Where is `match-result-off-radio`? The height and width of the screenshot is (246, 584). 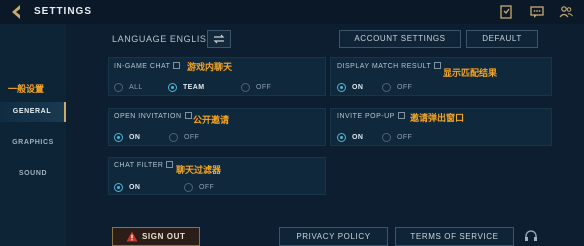
match-result-off-radio is located at coordinates (386, 87).